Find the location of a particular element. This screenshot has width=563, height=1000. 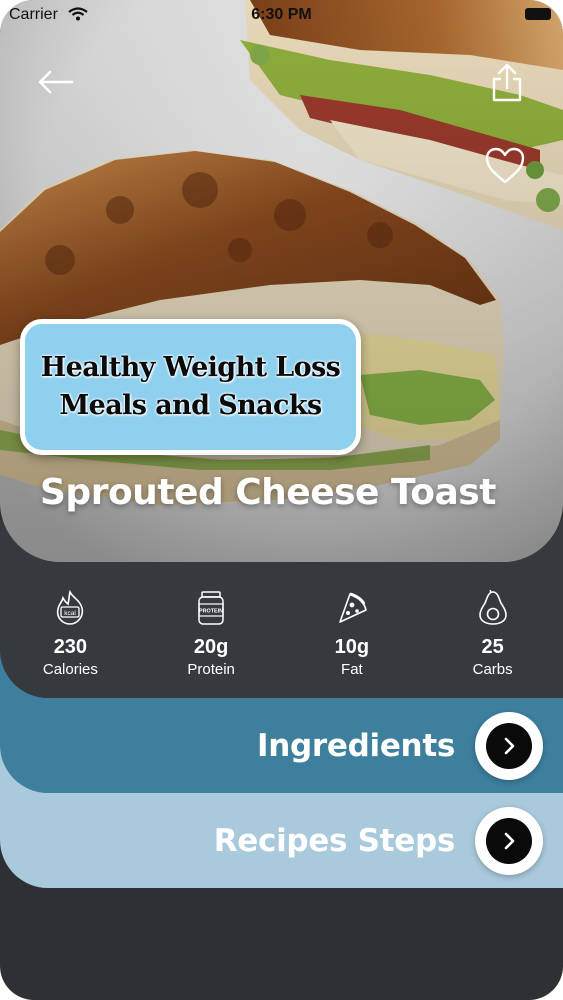

badge-line-1: Healthy Weight Loss is located at coordinates (190, 367).